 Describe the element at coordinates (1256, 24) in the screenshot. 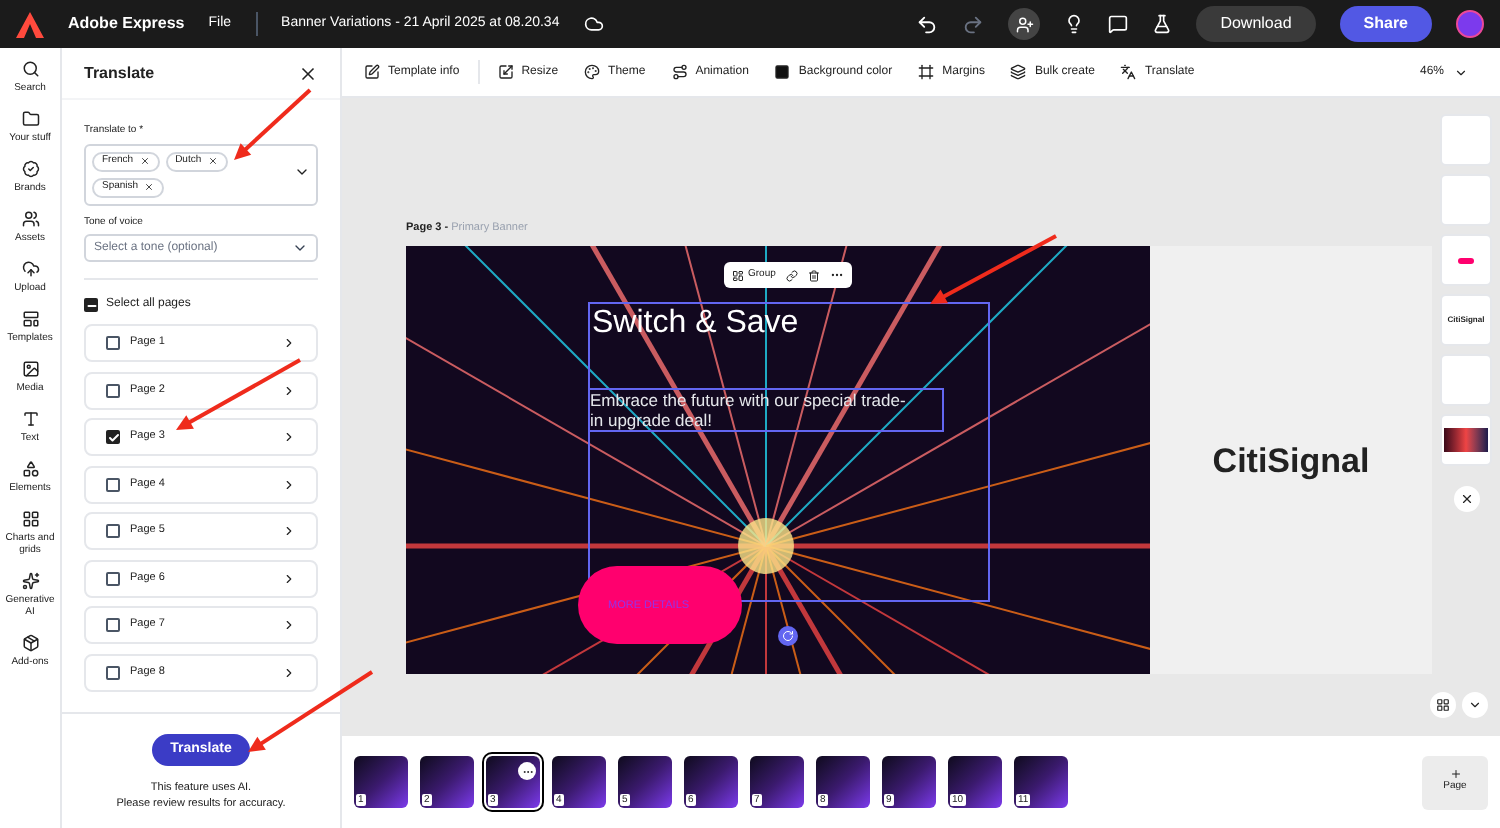

I see `download-button: Download` at that location.